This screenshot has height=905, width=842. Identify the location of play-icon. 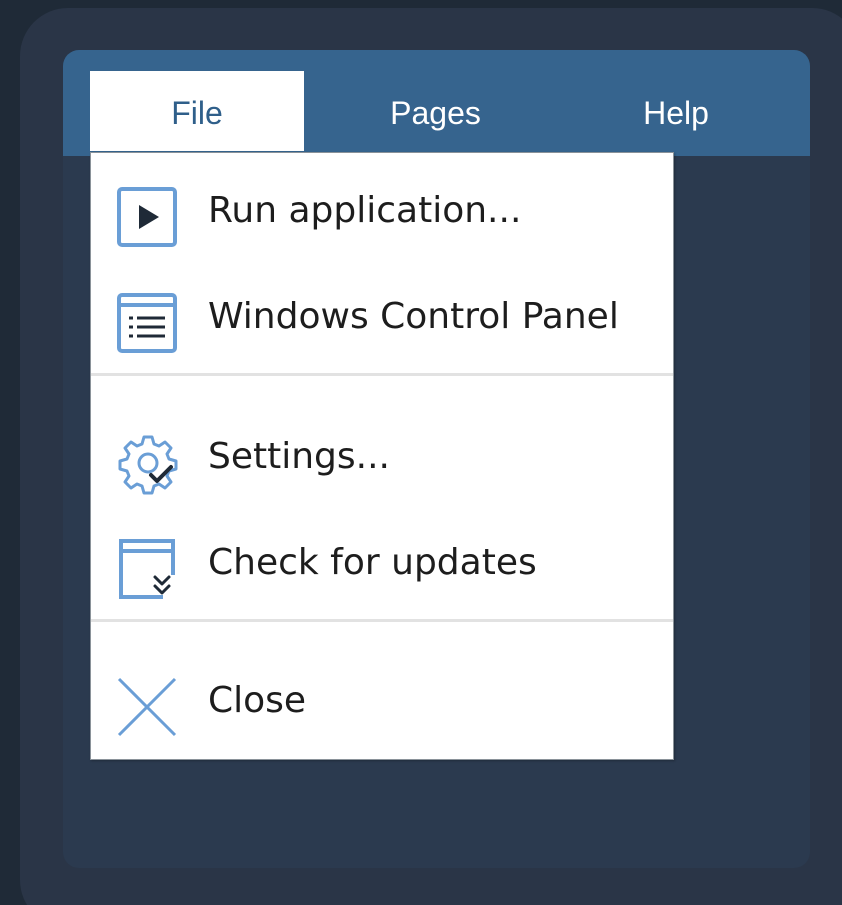
(147, 217).